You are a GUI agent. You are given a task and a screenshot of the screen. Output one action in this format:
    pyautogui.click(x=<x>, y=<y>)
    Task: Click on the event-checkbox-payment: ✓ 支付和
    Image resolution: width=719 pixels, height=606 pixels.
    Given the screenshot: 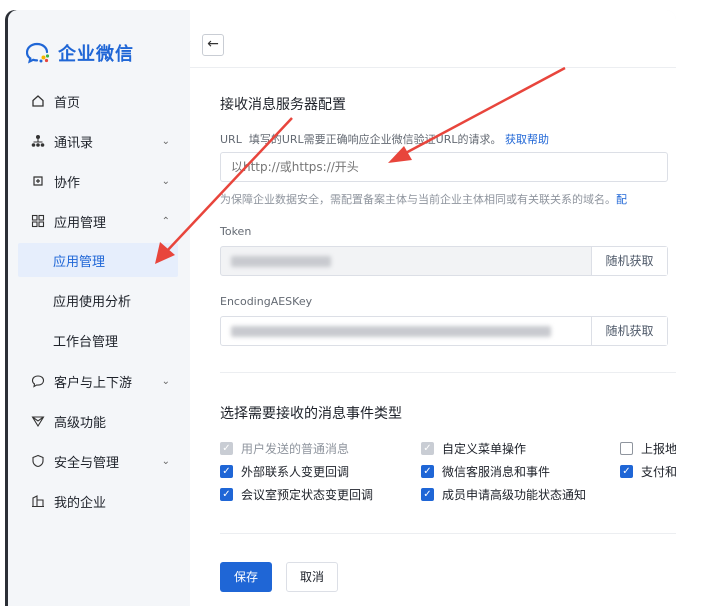 What is the action you would take?
    pyautogui.click(x=648, y=471)
    